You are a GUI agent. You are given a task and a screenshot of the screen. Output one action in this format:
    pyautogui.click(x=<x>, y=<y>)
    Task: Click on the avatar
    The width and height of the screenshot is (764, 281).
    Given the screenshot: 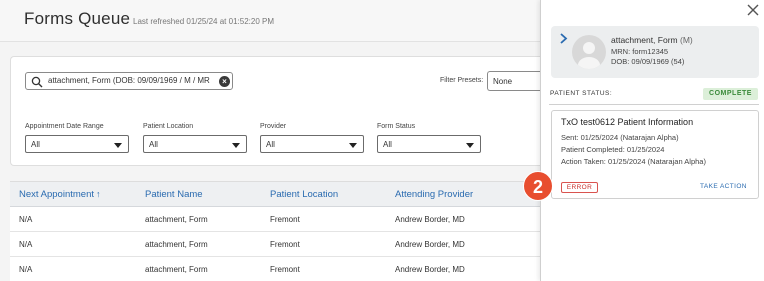 What is the action you would take?
    pyautogui.click(x=589, y=52)
    